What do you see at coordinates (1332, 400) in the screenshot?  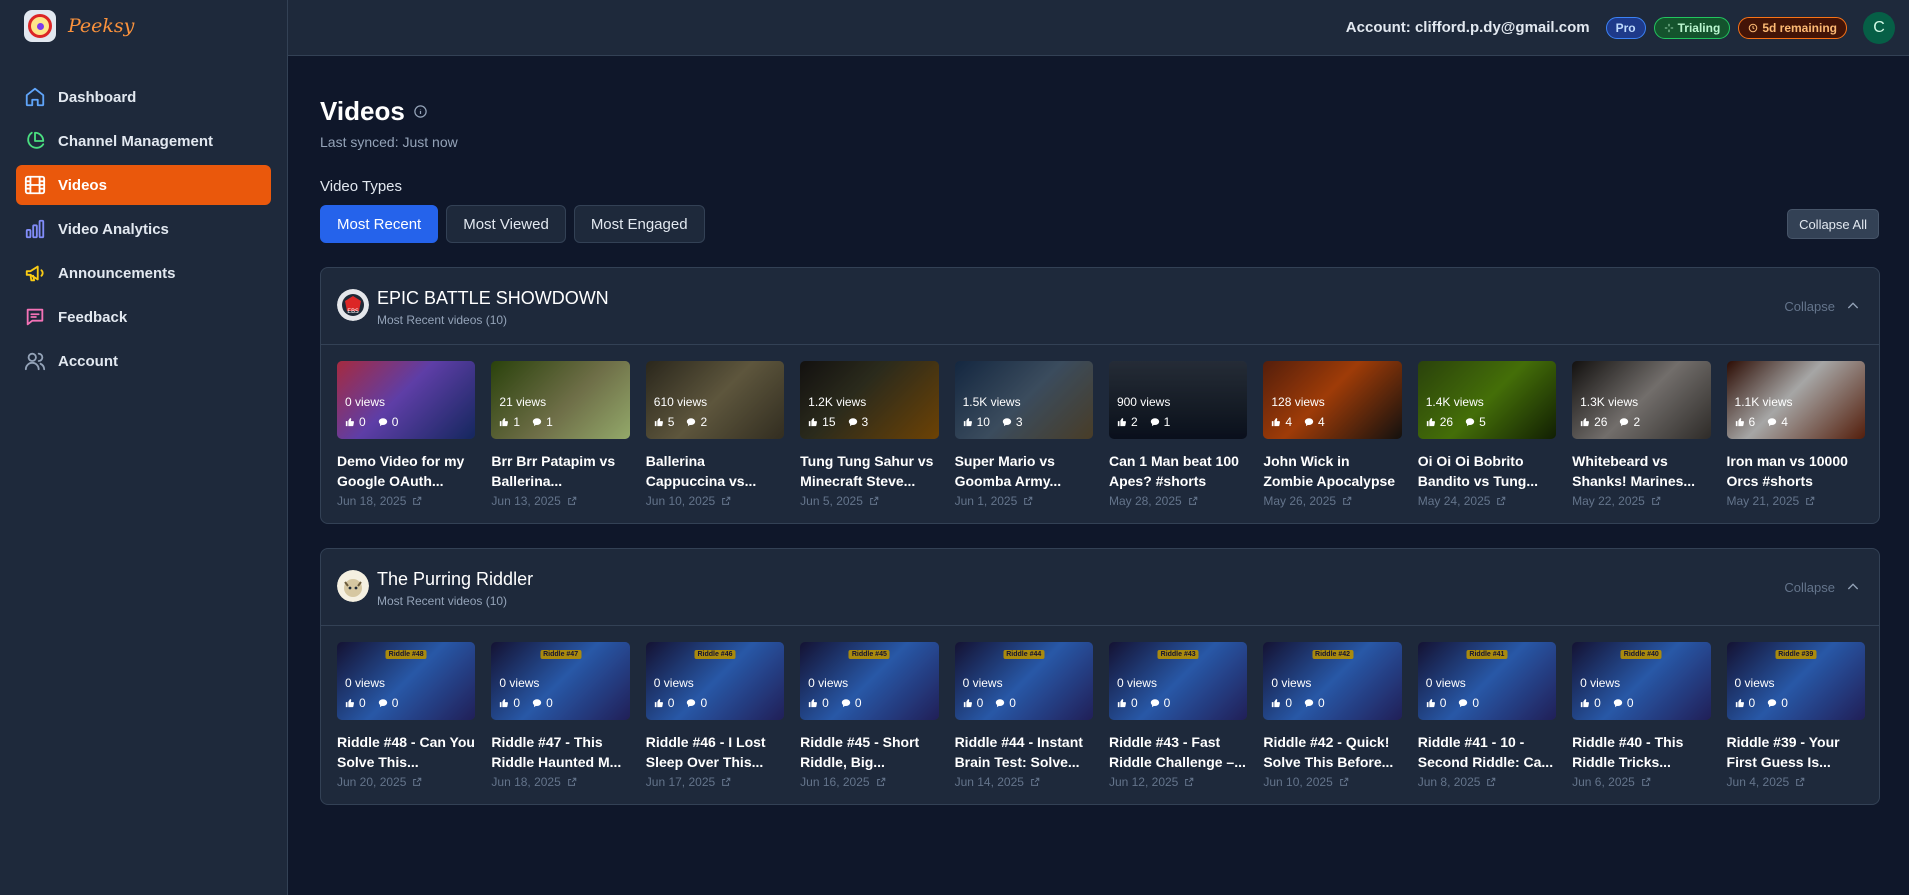 I see `video-thumbnail: 128 views 4 4` at bounding box center [1332, 400].